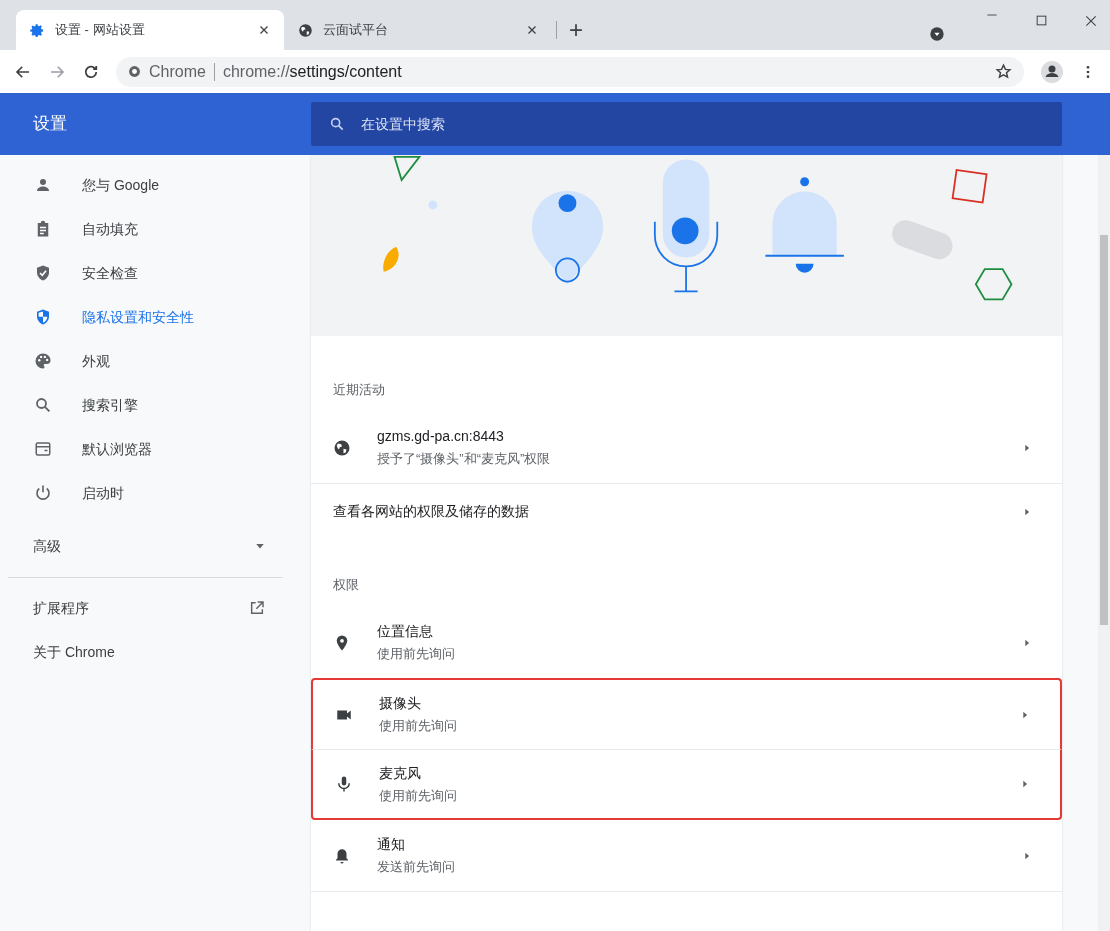 Image resolution: width=1110 pixels, height=931 pixels. Describe the element at coordinates (155, 185) in the screenshot. I see `sidebar-item: 您与 Google` at that location.